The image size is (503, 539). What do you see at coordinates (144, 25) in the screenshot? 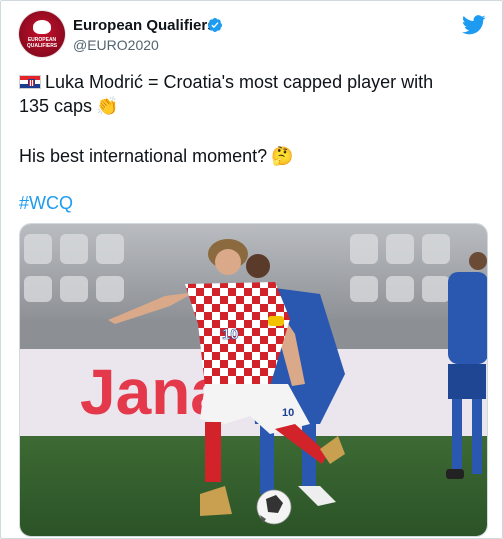
I see `account-name: European Qualifiers` at bounding box center [144, 25].